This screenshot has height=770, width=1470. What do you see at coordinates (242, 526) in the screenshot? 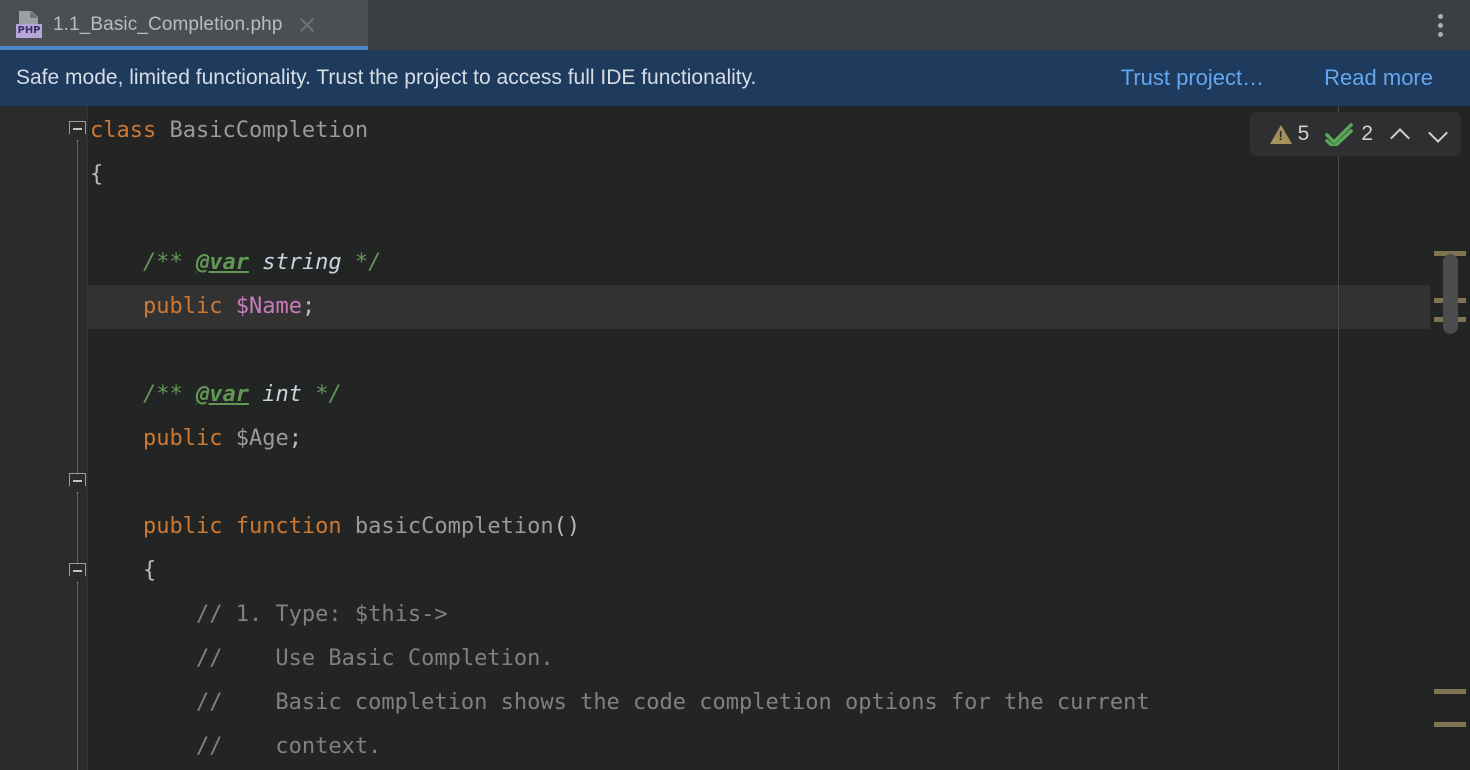
I see `code-token: public function` at bounding box center [242, 526].